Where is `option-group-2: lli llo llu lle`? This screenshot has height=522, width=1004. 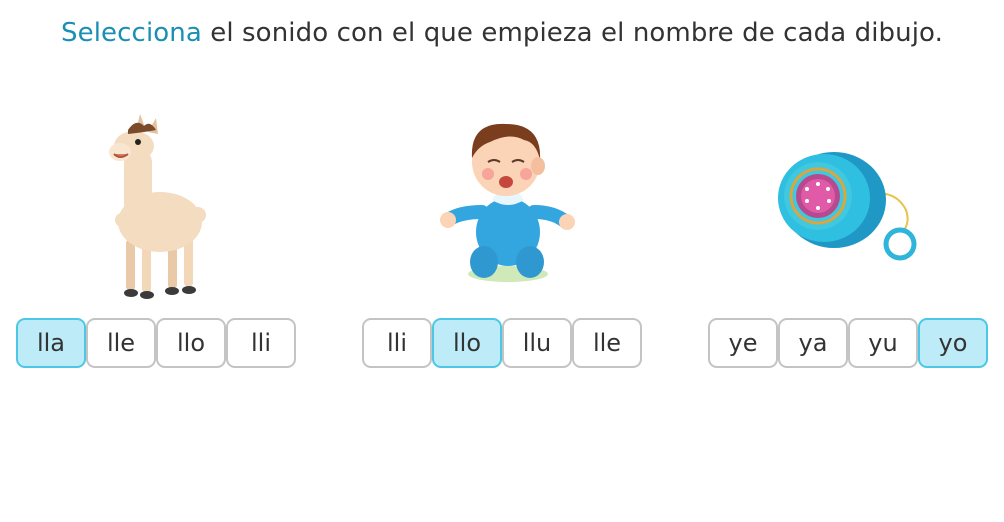 option-group-2: lli llo llu lle is located at coordinates (502, 343).